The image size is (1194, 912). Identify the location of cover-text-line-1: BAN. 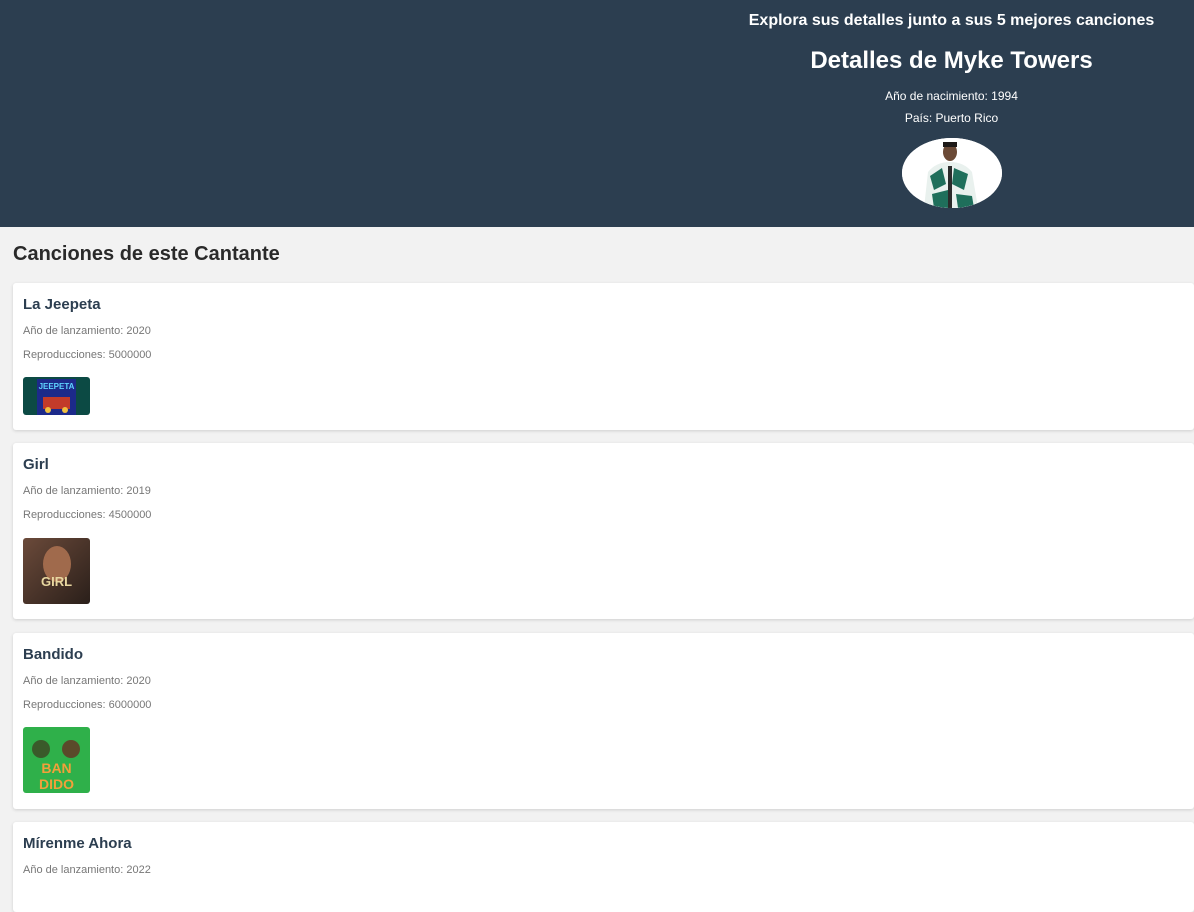
(56, 768).